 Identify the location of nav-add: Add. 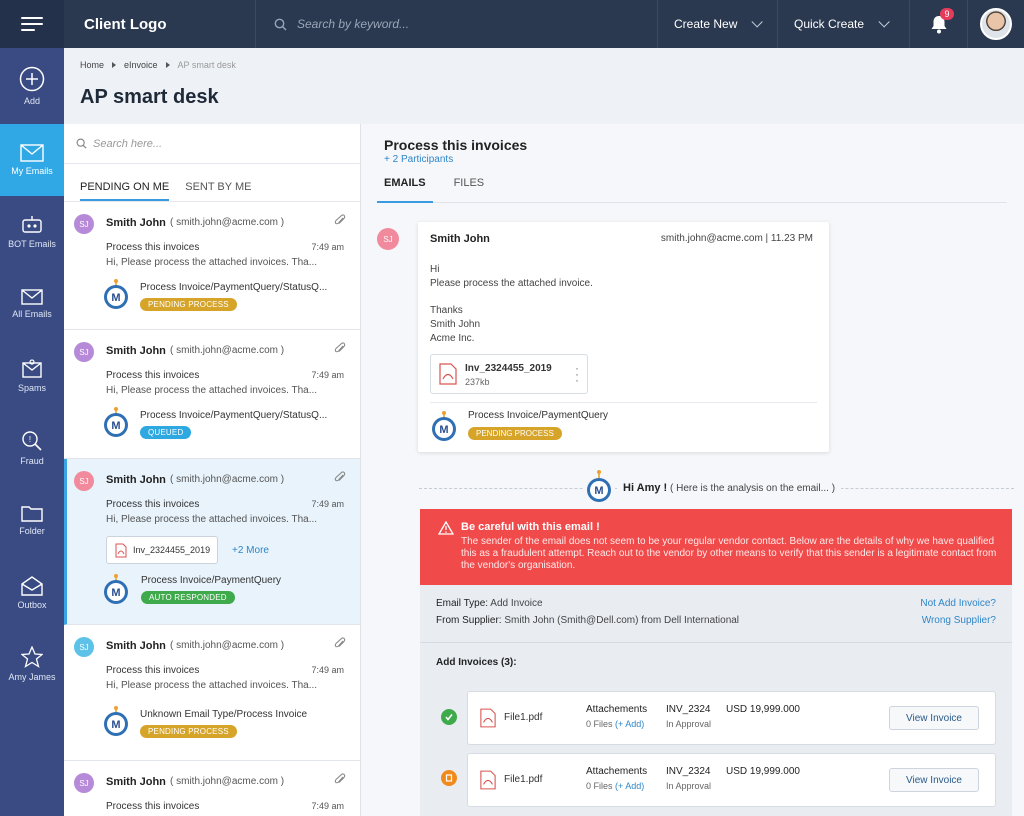
(32, 86).